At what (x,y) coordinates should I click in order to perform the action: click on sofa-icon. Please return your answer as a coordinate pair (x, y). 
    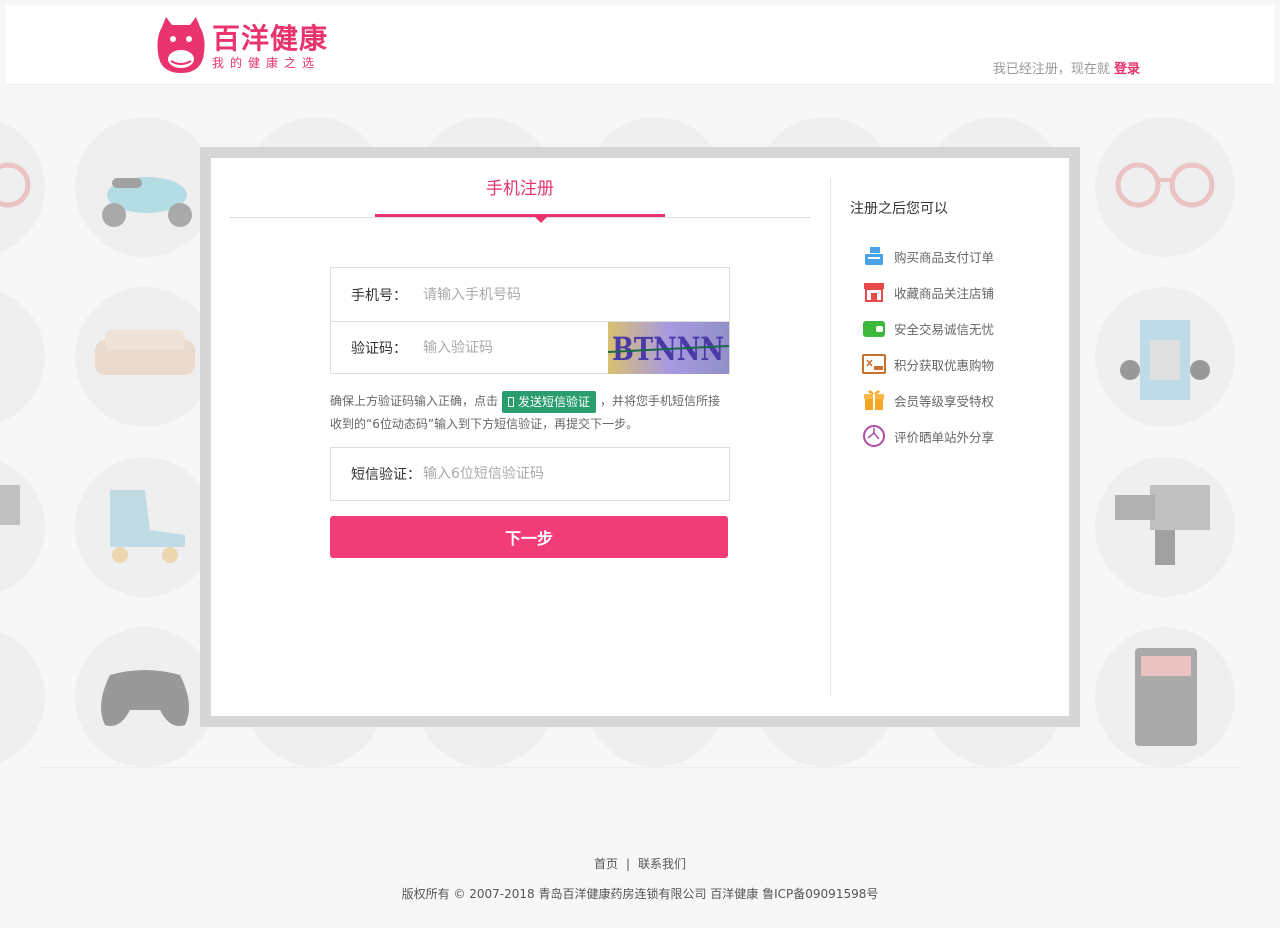
    Looking at the image, I should click on (145, 352).